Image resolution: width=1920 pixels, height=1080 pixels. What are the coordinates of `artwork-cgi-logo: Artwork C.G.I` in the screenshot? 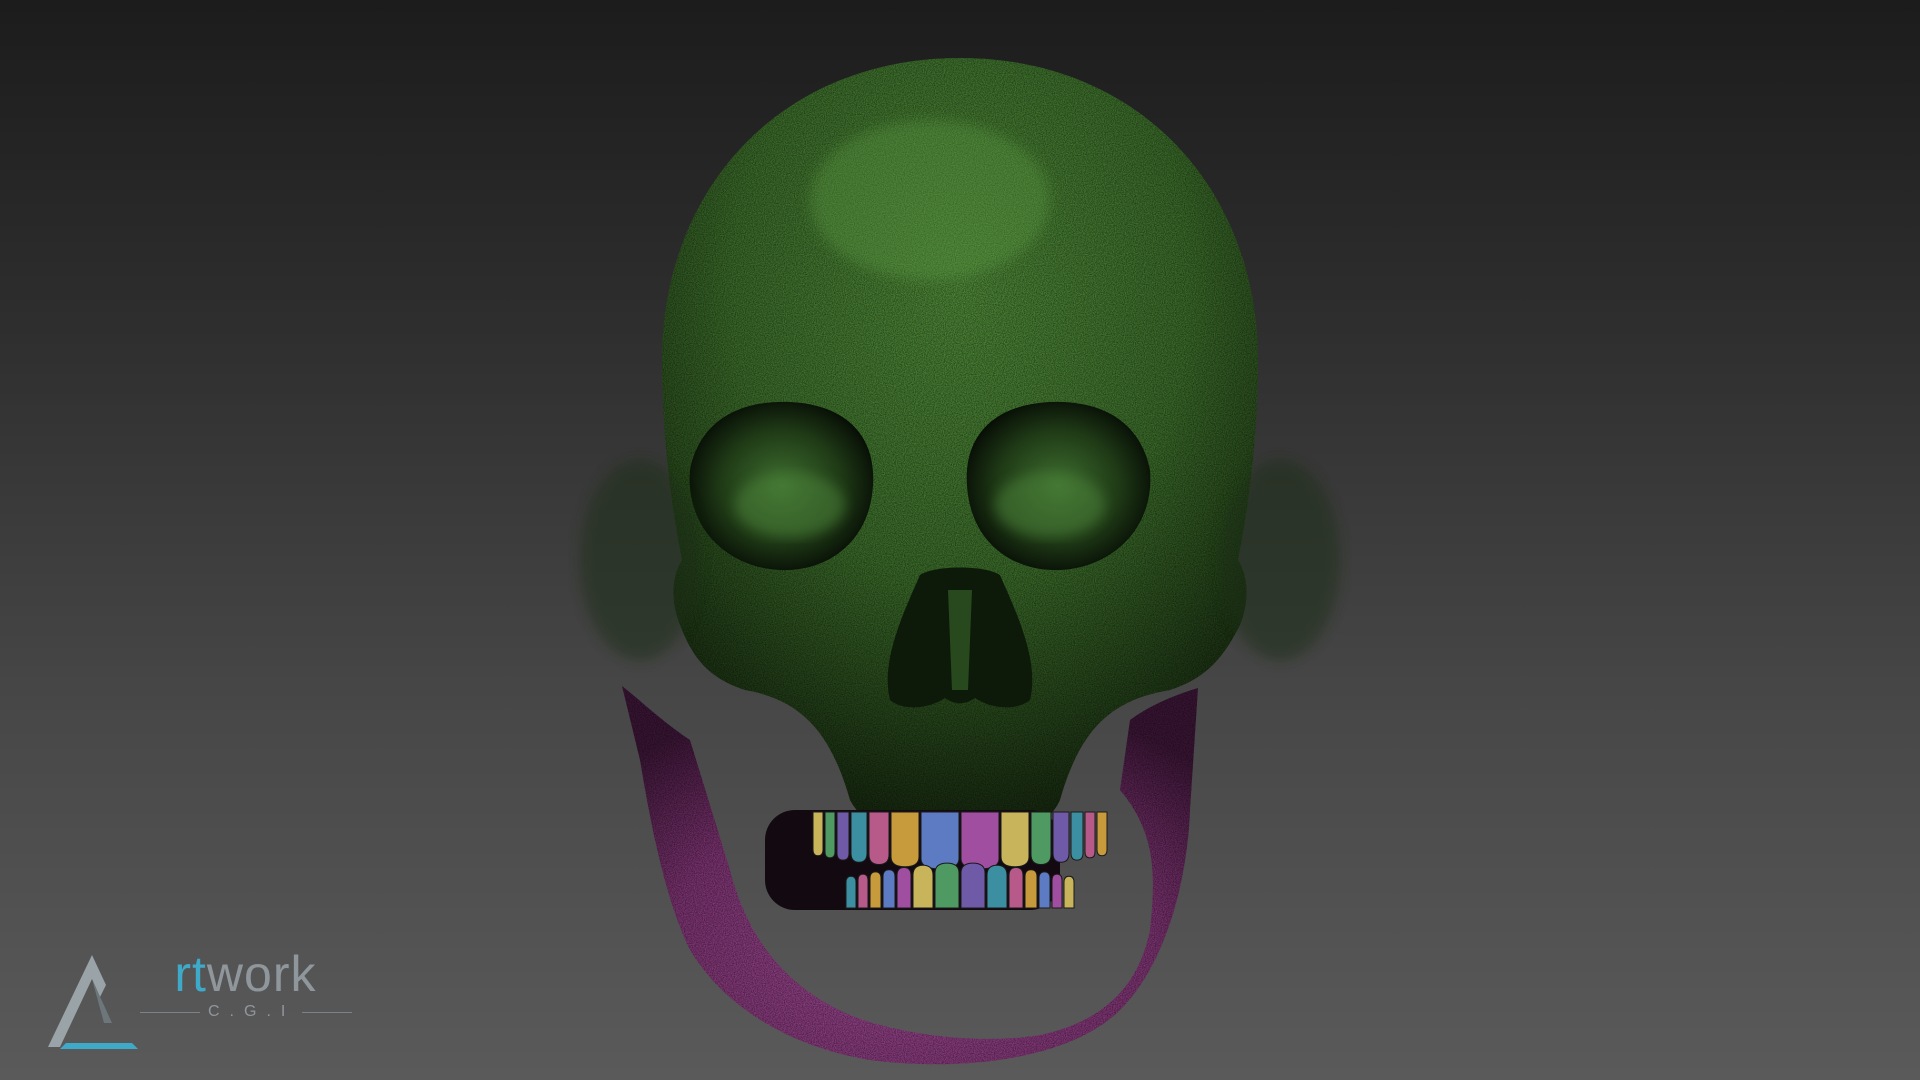 It's located at (210, 1002).